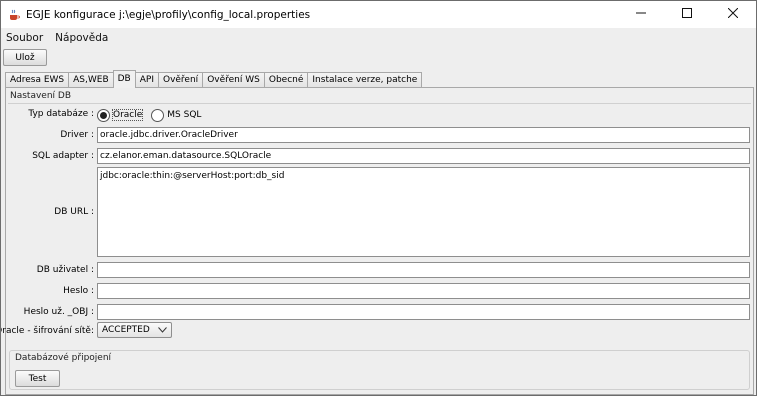 This screenshot has height=396, width=757. I want to click on menu-soubor: Soubor, so click(25, 38).